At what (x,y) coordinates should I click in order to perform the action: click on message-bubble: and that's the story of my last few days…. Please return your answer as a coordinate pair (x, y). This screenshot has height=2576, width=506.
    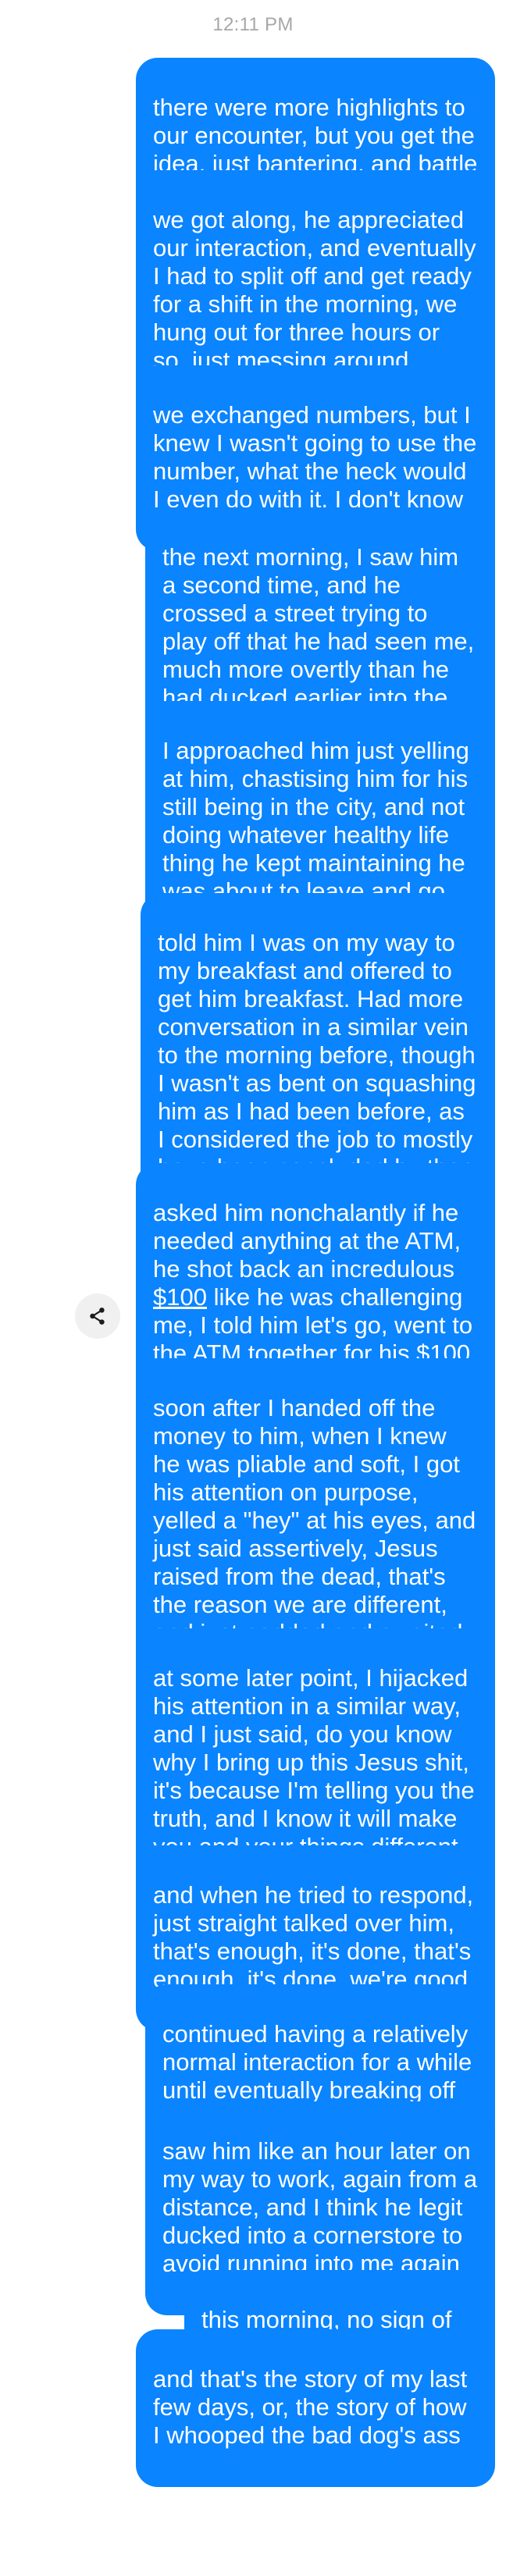
    Looking at the image, I should click on (315, 2408).